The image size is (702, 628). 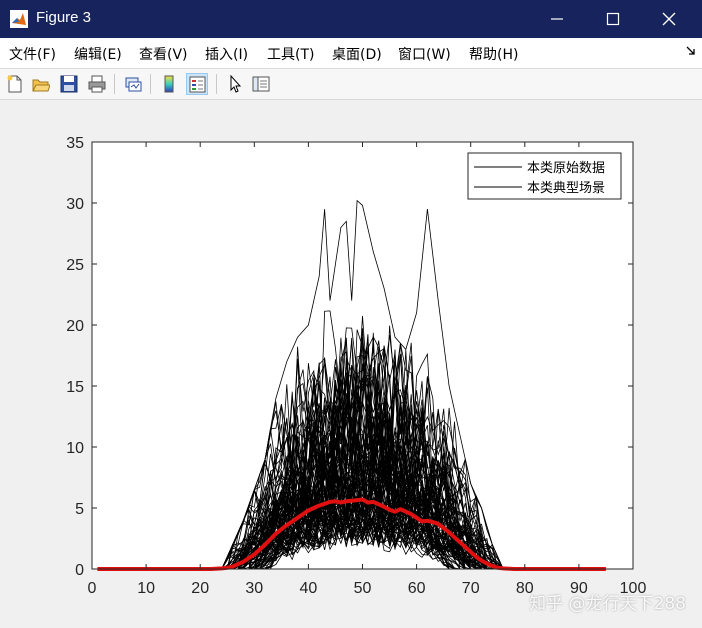 I want to click on property-editor-icon, so click(x=261, y=84).